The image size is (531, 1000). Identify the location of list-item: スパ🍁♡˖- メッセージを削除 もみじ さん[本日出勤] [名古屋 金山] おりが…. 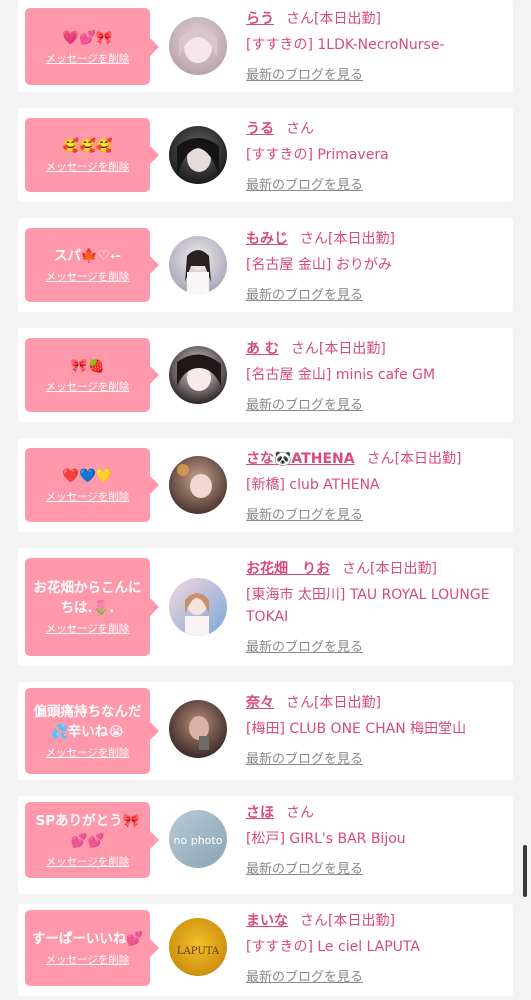
(265, 265).